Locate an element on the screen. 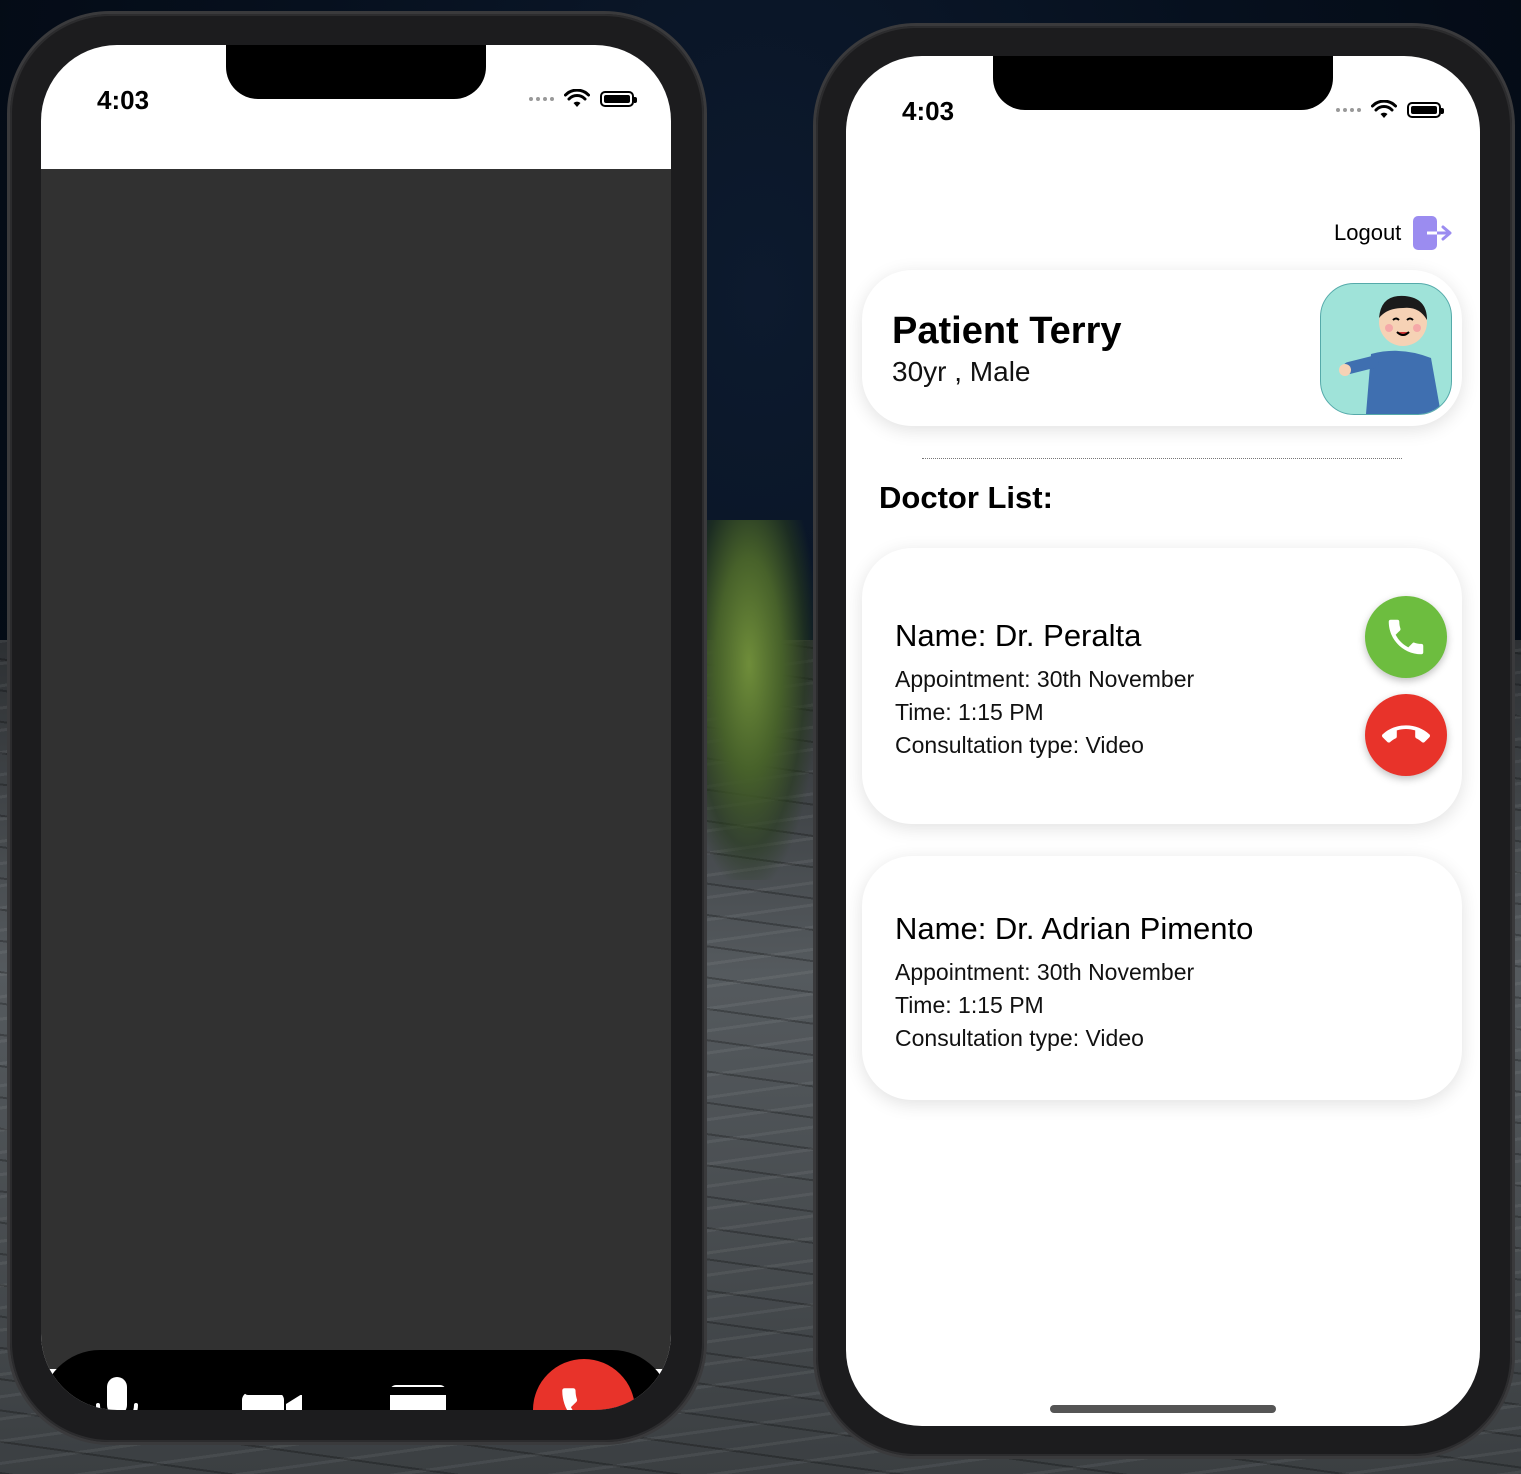  logout-icon is located at coordinates (1432, 233).